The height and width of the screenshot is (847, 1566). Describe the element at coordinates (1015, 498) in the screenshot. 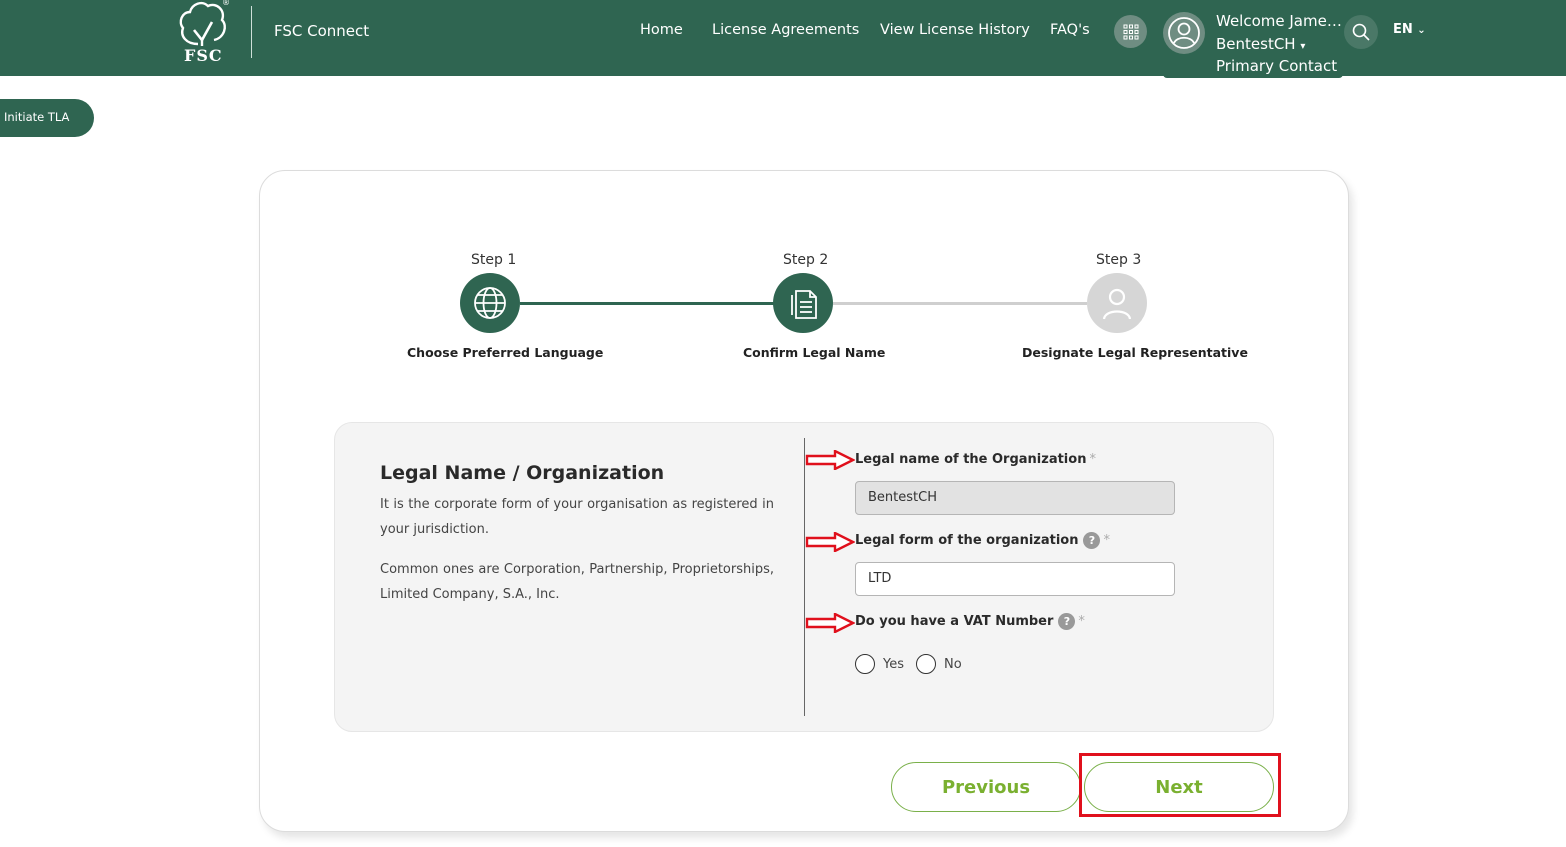

I see `legal-name-input: BentestCH` at that location.